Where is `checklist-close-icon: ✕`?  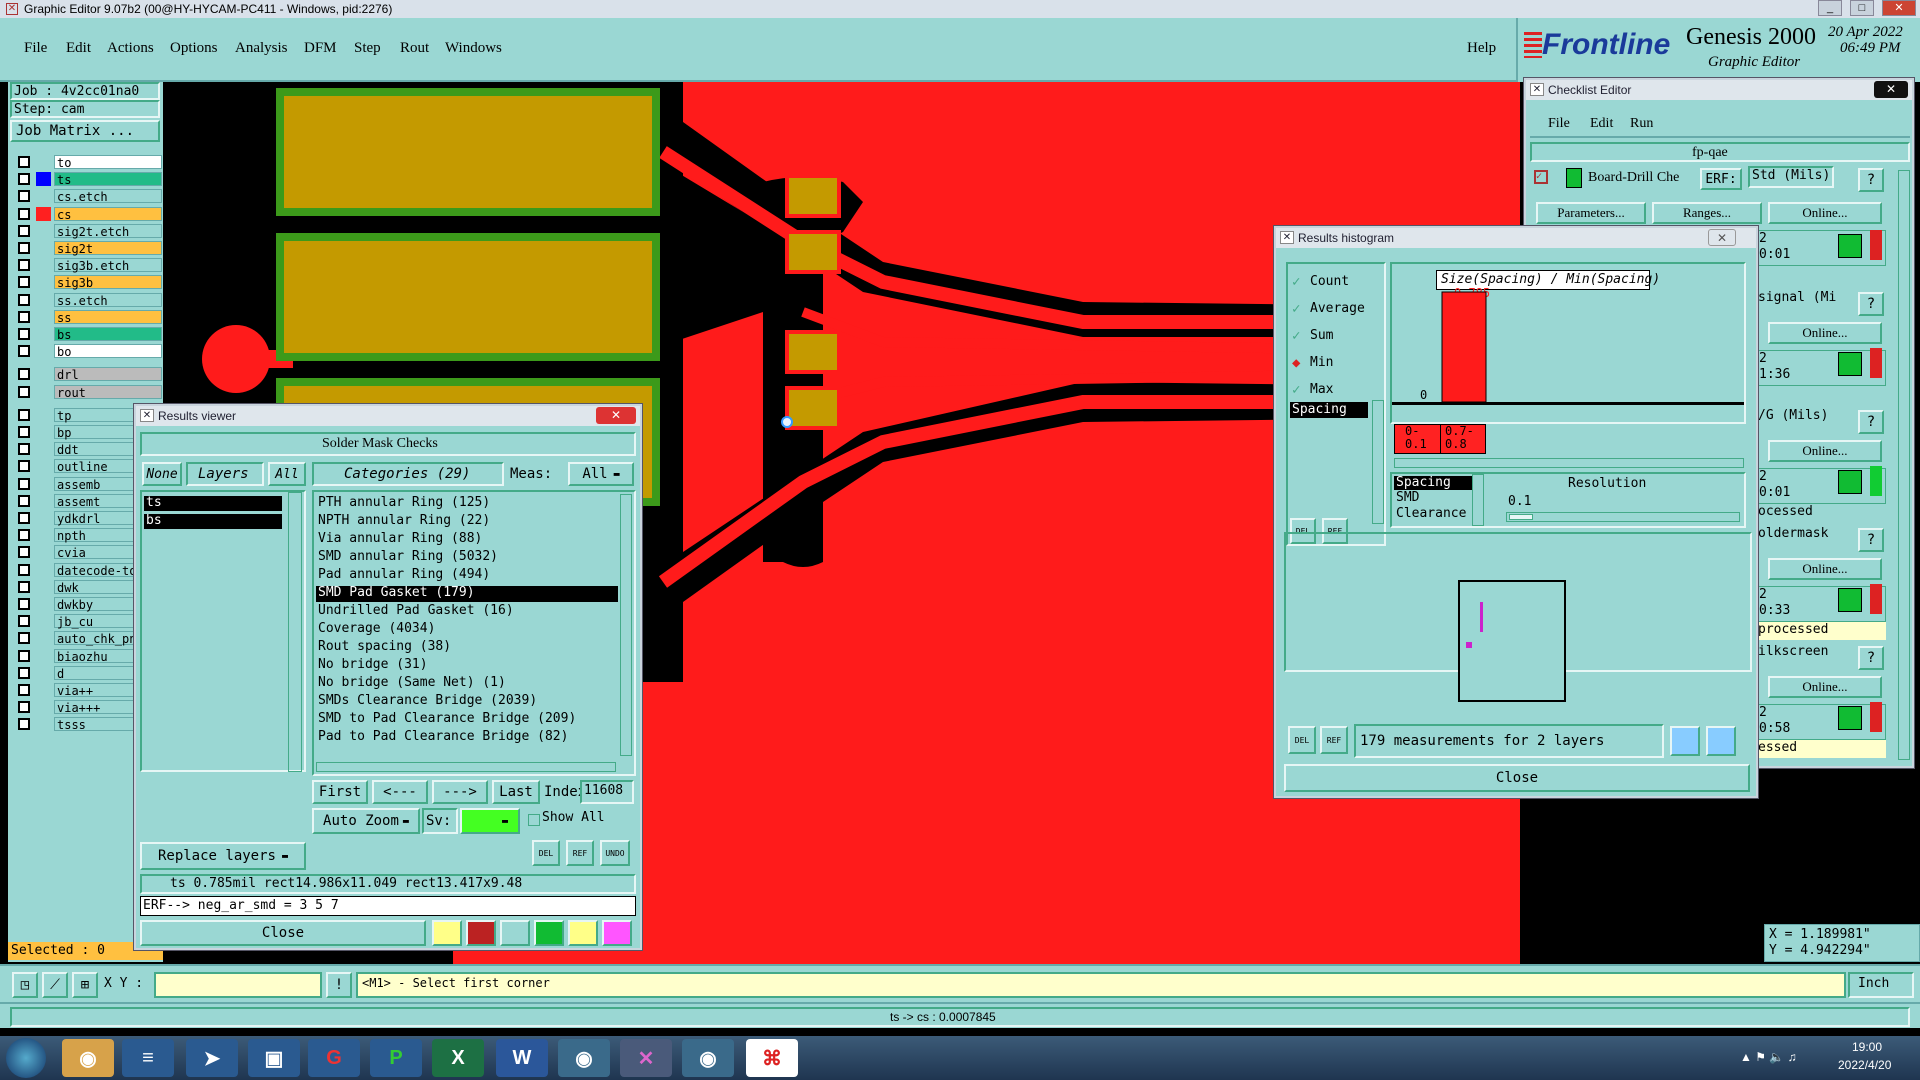
checklist-close-icon: ✕ is located at coordinates (1891, 89).